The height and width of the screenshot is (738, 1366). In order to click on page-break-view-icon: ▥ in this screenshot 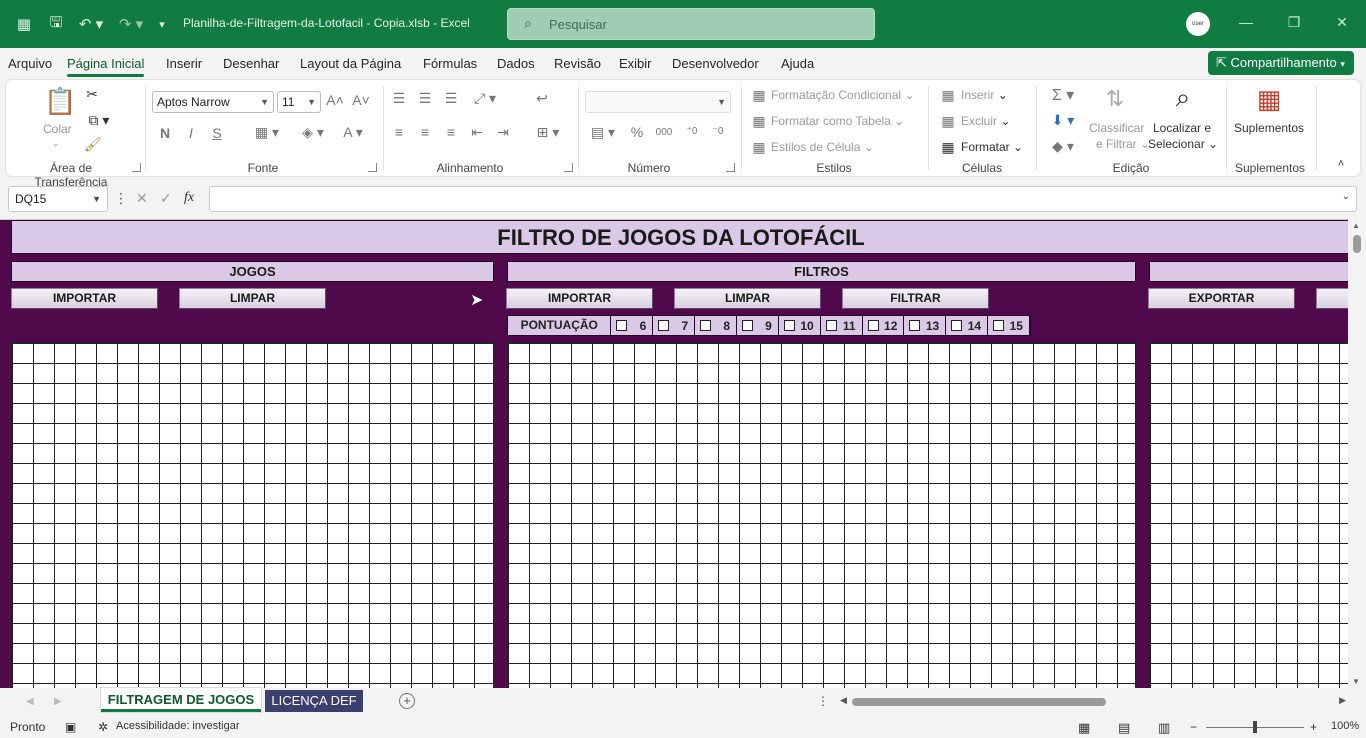, I will do `click(1164, 728)`.